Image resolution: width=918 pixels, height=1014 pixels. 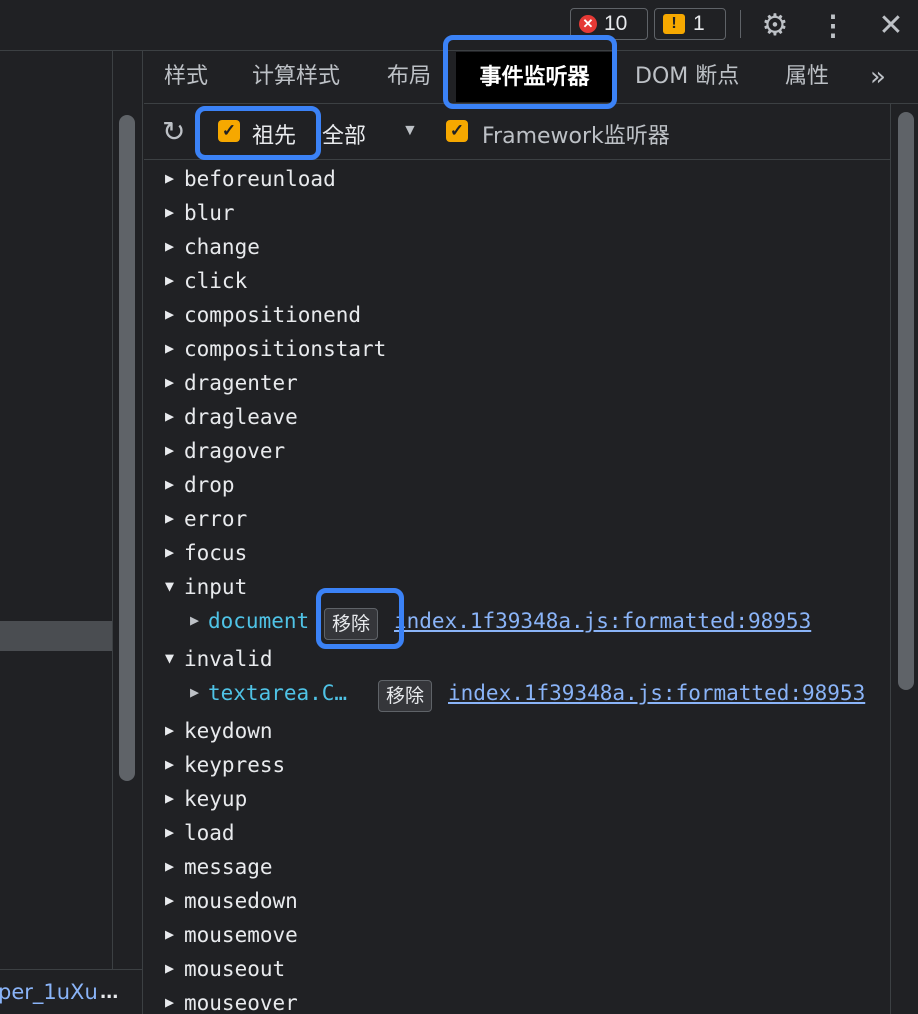 I want to click on event-row-error: ▶ error, so click(x=517, y=520).